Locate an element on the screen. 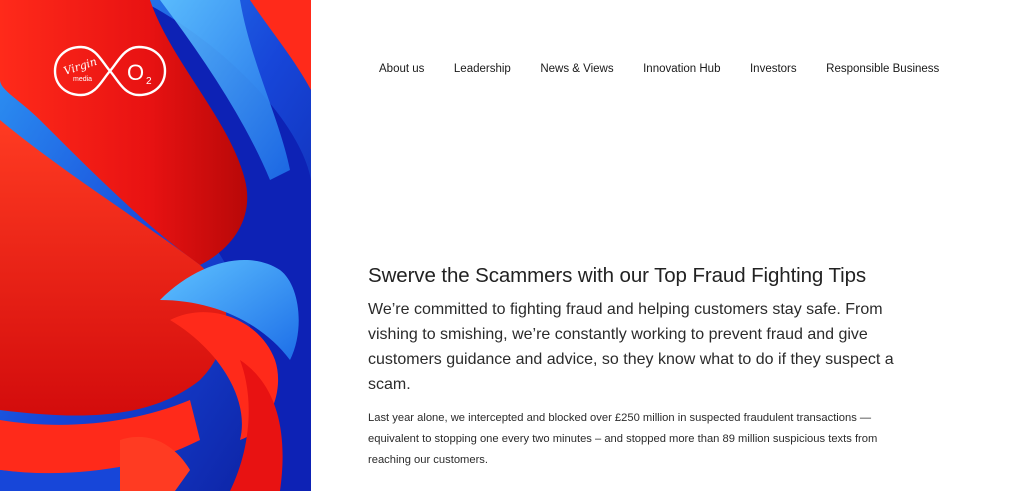 The height and width of the screenshot is (491, 1024). nav-item-leadership: Leadership is located at coordinates (482, 69).